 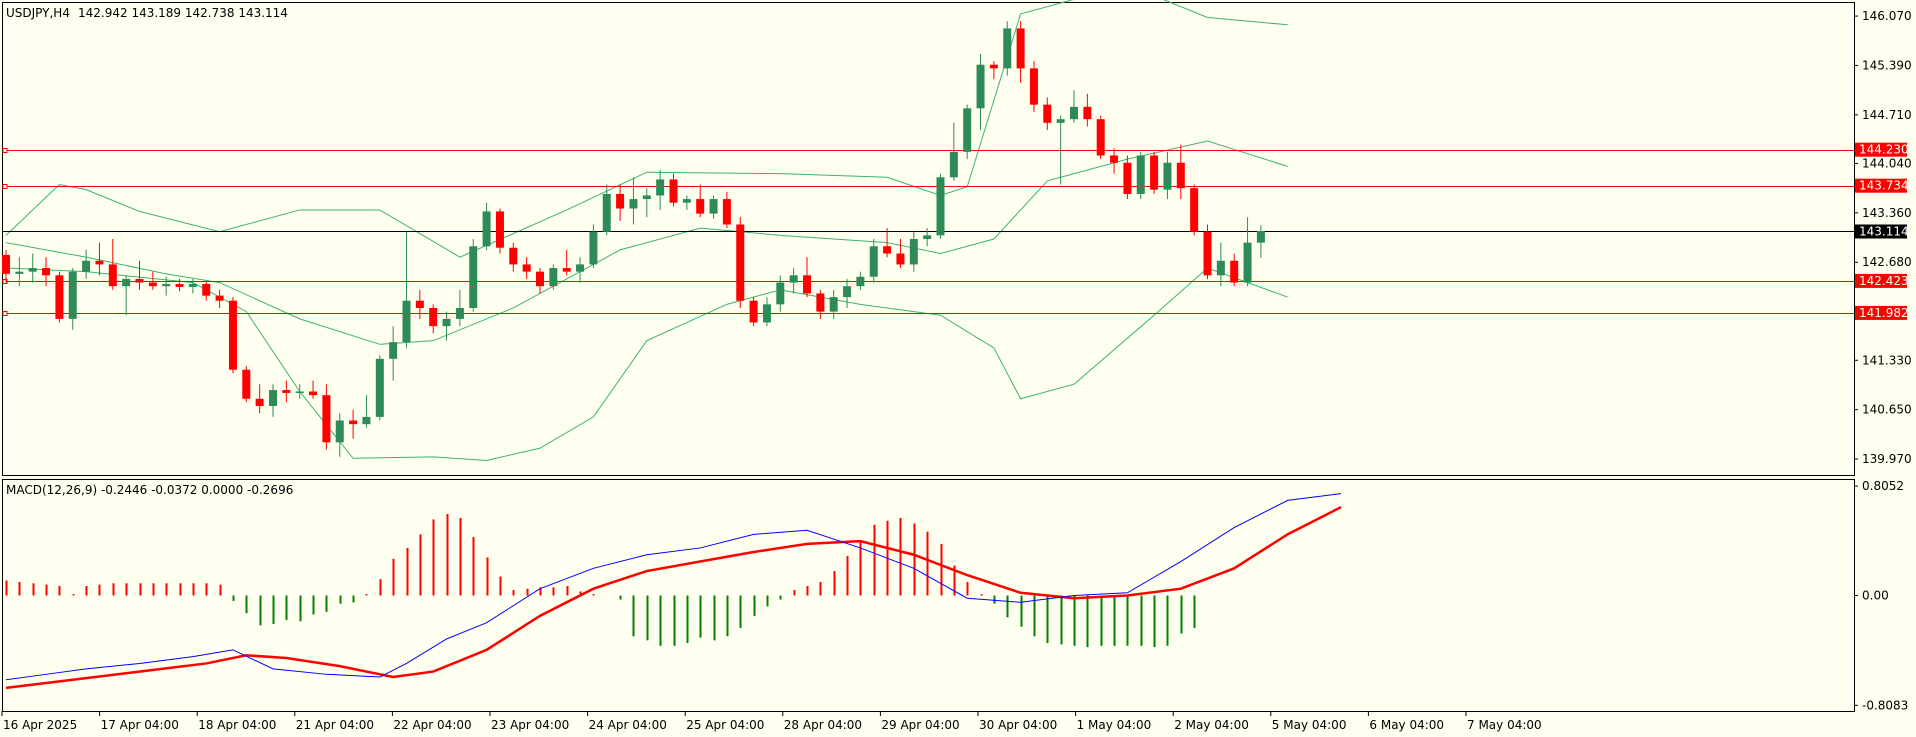 I want to click on time-tick-label: 24 Apr 04:00, so click(x=628, y=725).